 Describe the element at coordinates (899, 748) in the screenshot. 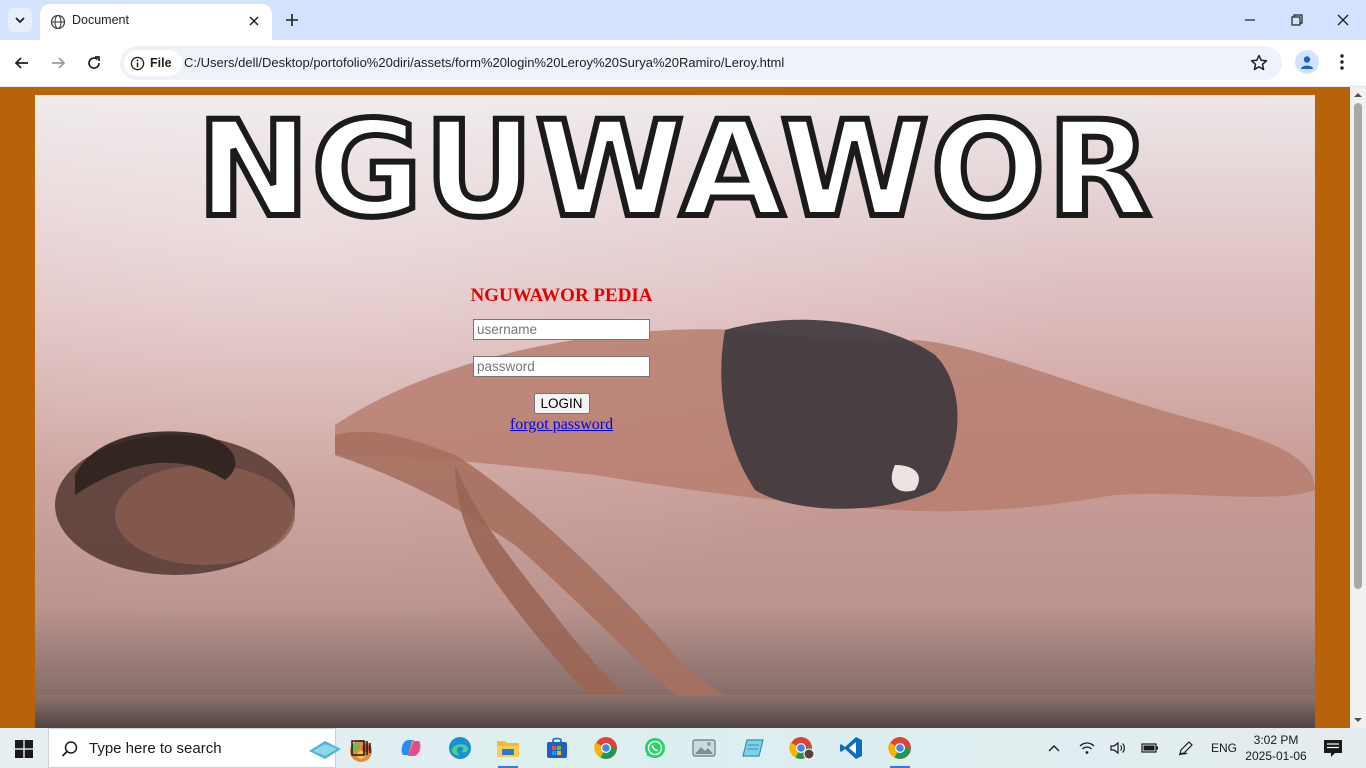

I see `chrome-active-icon` at that location.